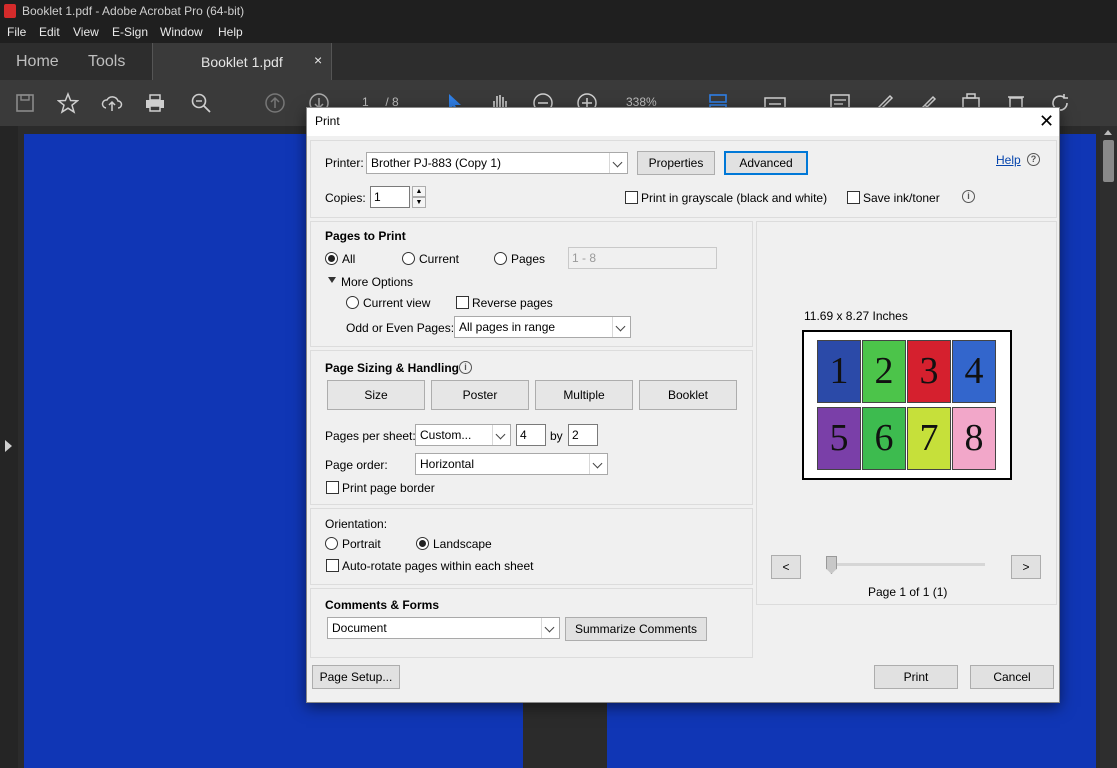  I want to click on dialog-title: Print, so click(327, 121).